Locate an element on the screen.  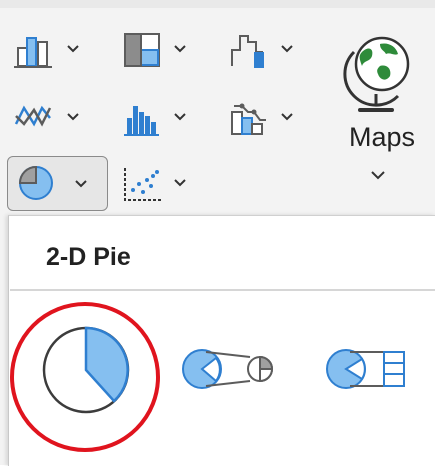
insert-combo-chart-button is located at coordinates (267, 118).